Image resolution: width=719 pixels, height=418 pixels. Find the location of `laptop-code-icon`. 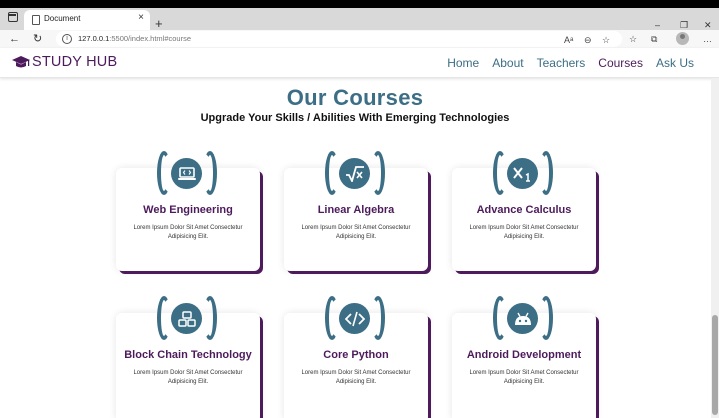

laptop-code-icon is located at coordinates (186, 173).